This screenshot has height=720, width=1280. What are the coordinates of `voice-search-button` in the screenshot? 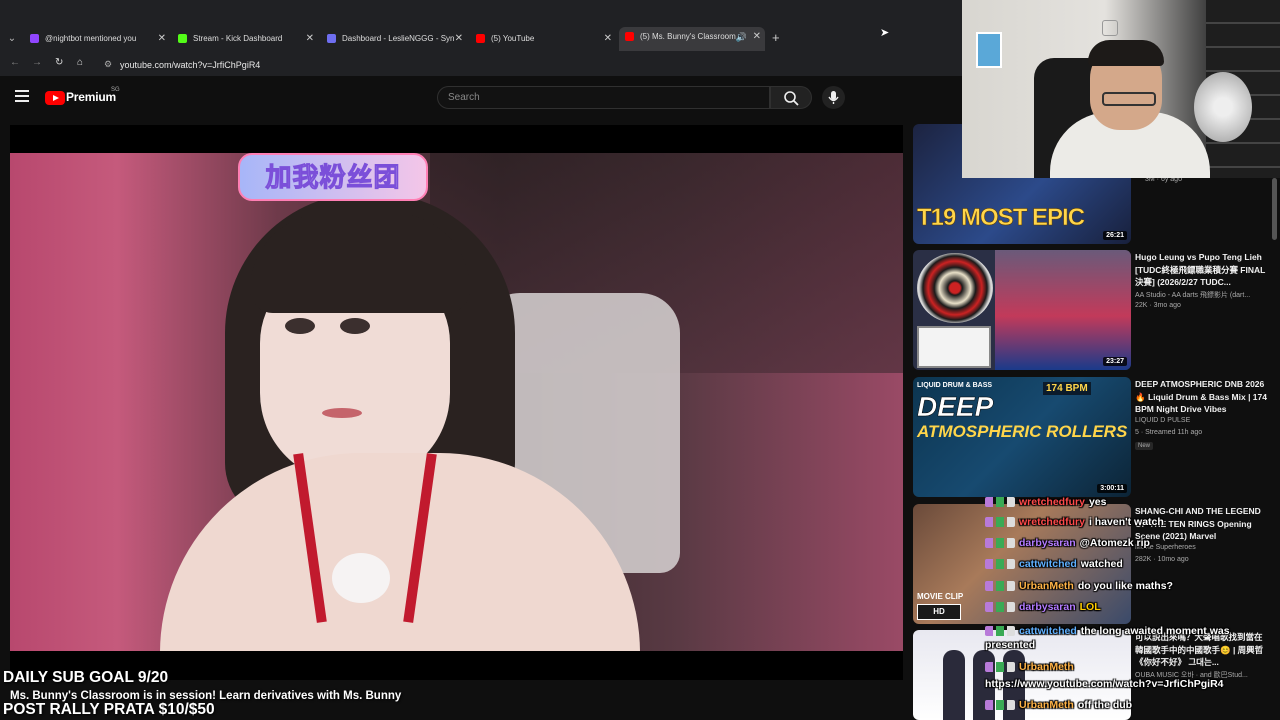 It's located at (833, 97).